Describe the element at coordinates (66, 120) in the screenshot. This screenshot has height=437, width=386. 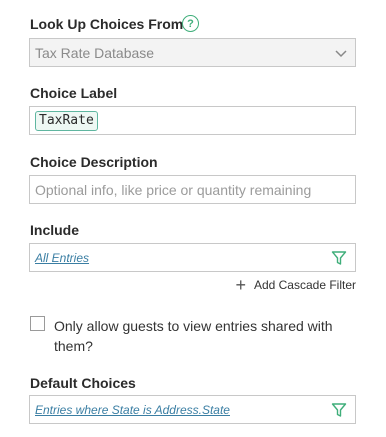
I see `field-token: TaxRate` at that location.